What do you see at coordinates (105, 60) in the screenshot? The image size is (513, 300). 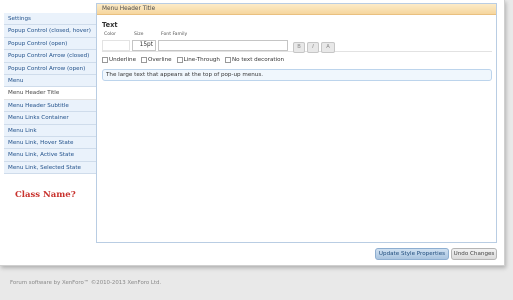 I see `underline-checkbox` at bounding box center [105, 60].